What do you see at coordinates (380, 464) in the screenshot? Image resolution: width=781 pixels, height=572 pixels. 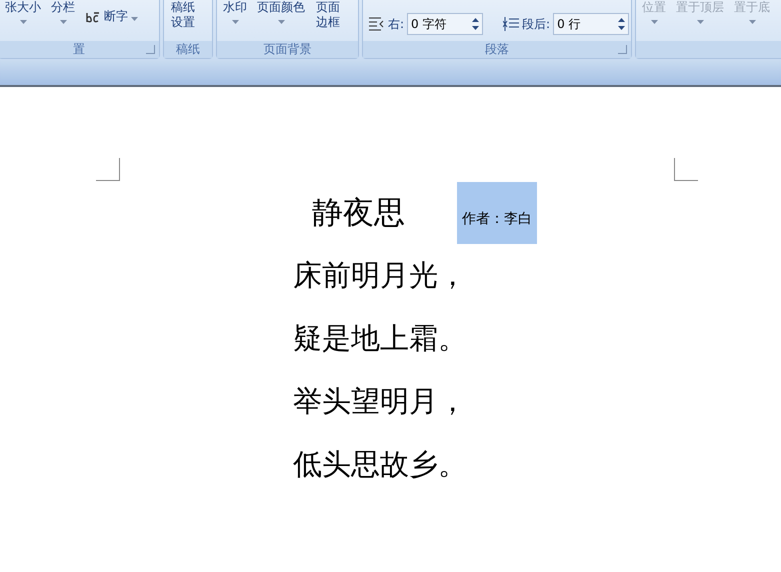 I see `poem-line: 低头思故乡。` at bounding box center [380, 464].